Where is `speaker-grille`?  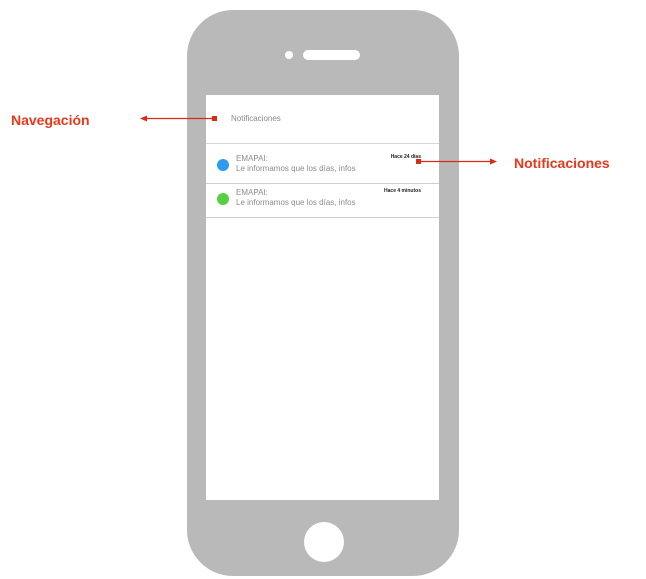
speaker-grille is located at coordinates (331, 55).